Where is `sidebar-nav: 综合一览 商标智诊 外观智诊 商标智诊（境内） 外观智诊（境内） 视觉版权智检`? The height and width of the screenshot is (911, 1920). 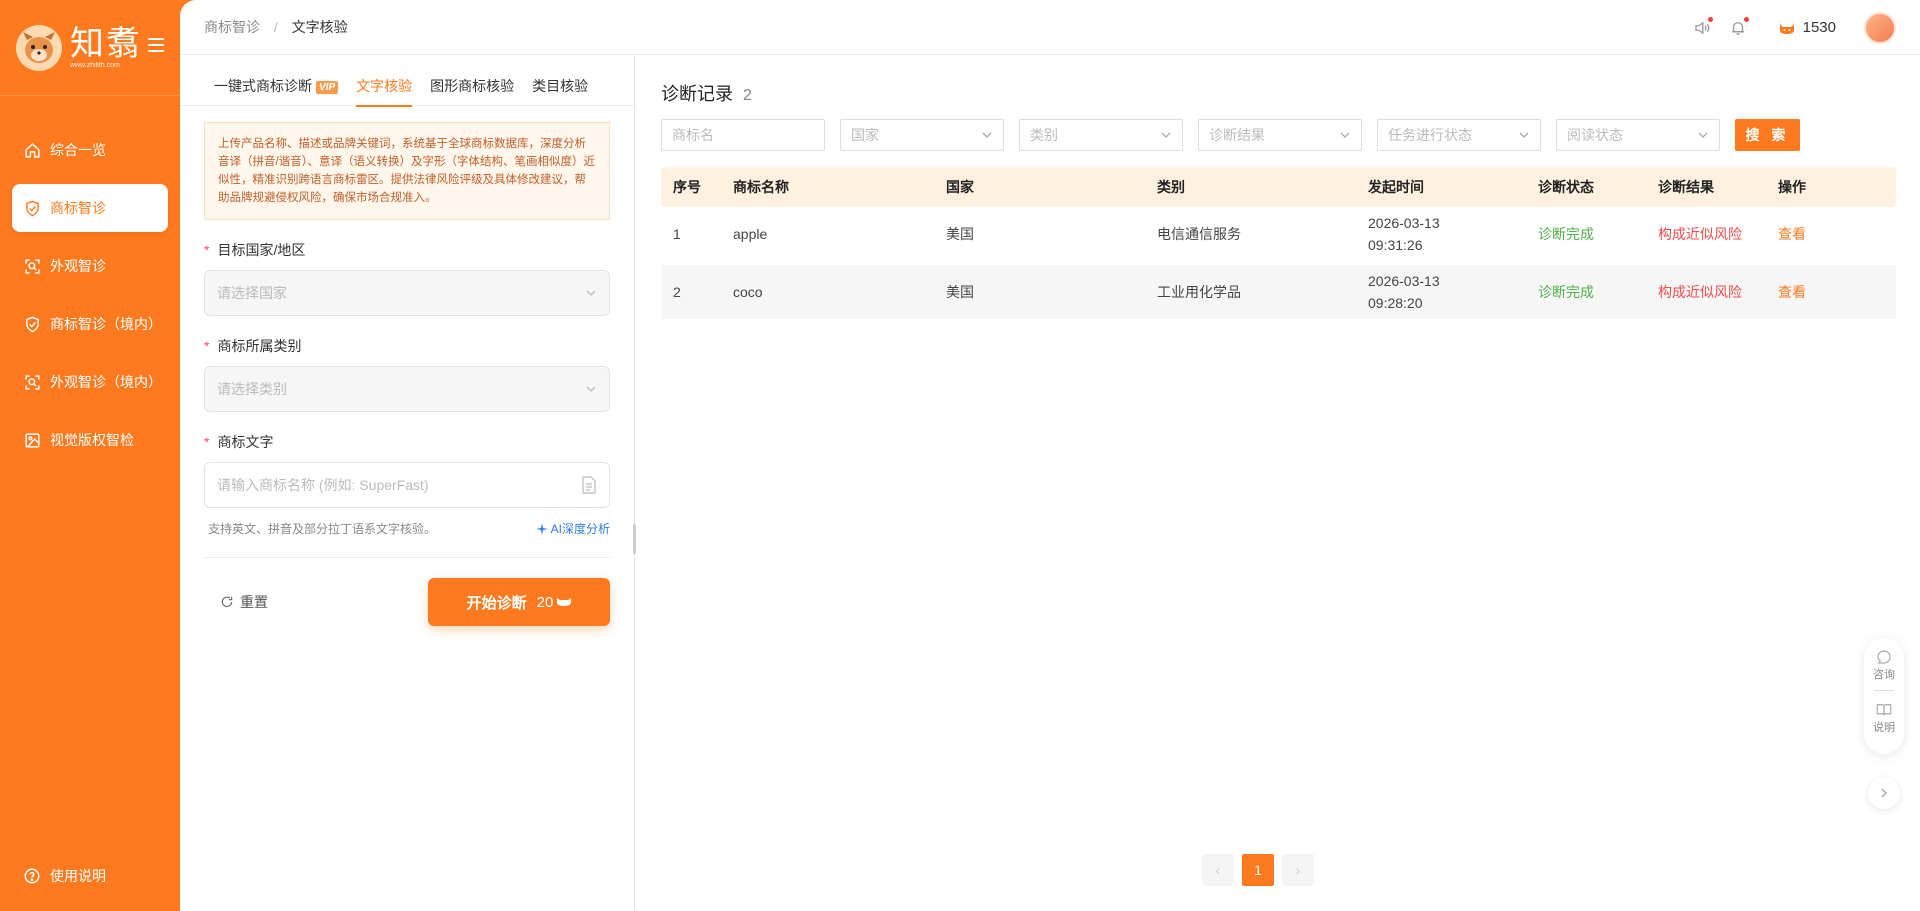 sidebar-nav: 综合一览 商标智诊 外观智诊 商标智诊（境内） 外观智诊（境内） 视觉版权智检 is located at coordinates (90, 280).